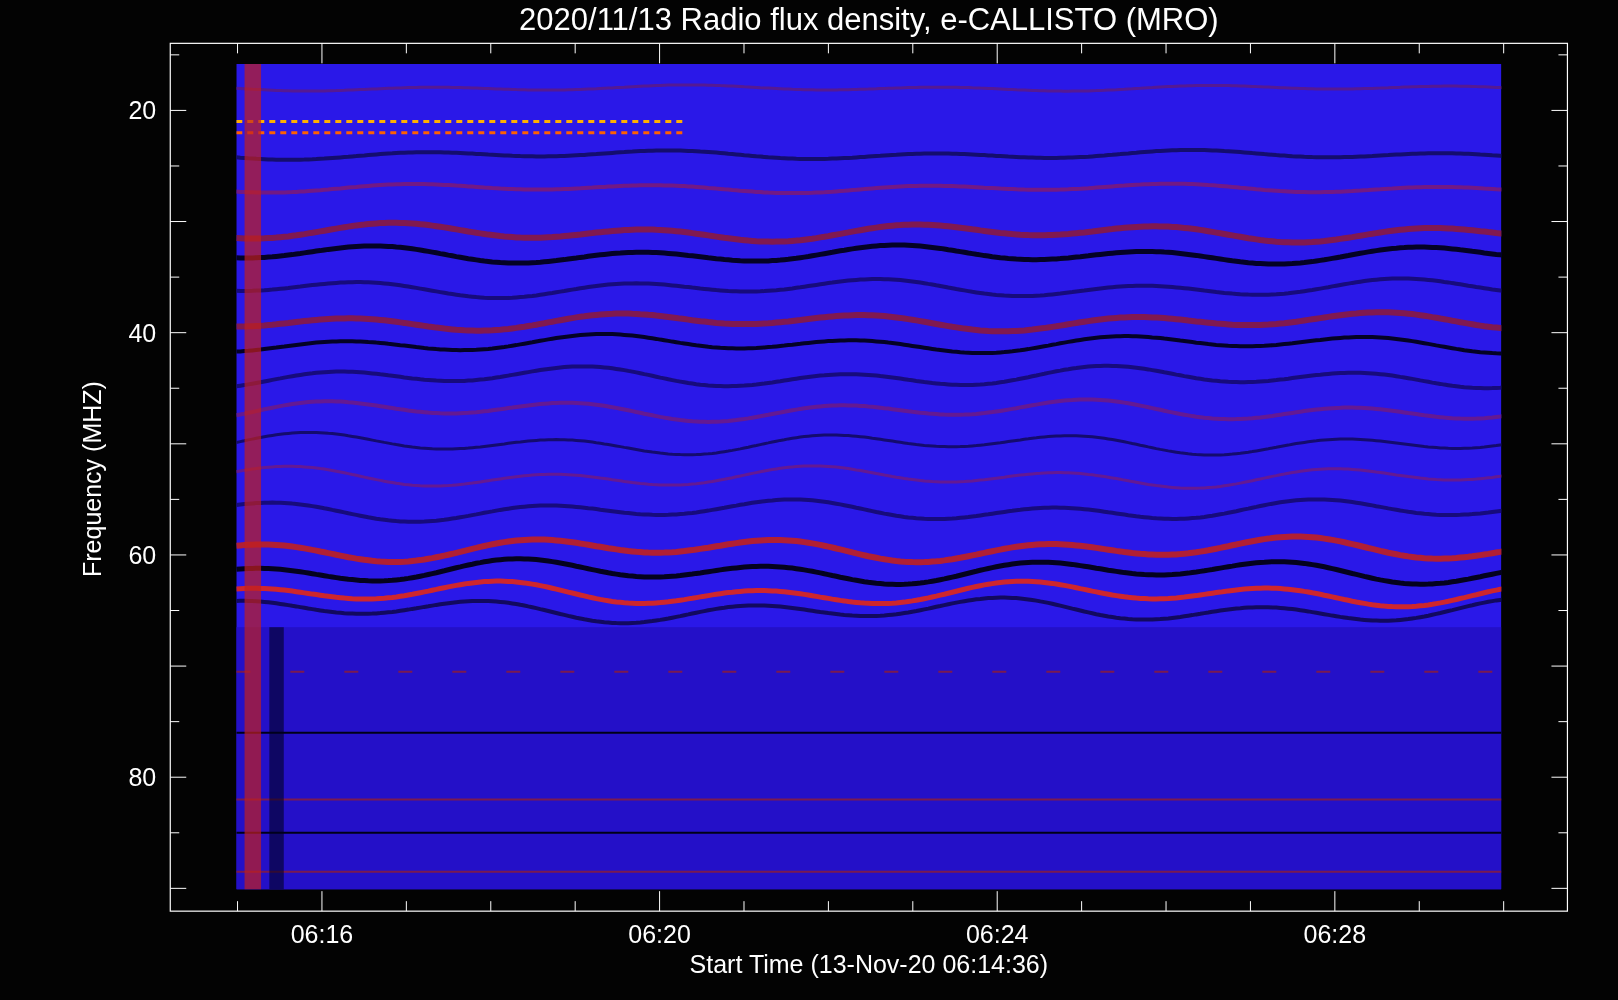  What do you see at coordinates (997, 935) in the screenshot?
I see `axis-tick-label: 06:24` at bounding box center [997, 935].